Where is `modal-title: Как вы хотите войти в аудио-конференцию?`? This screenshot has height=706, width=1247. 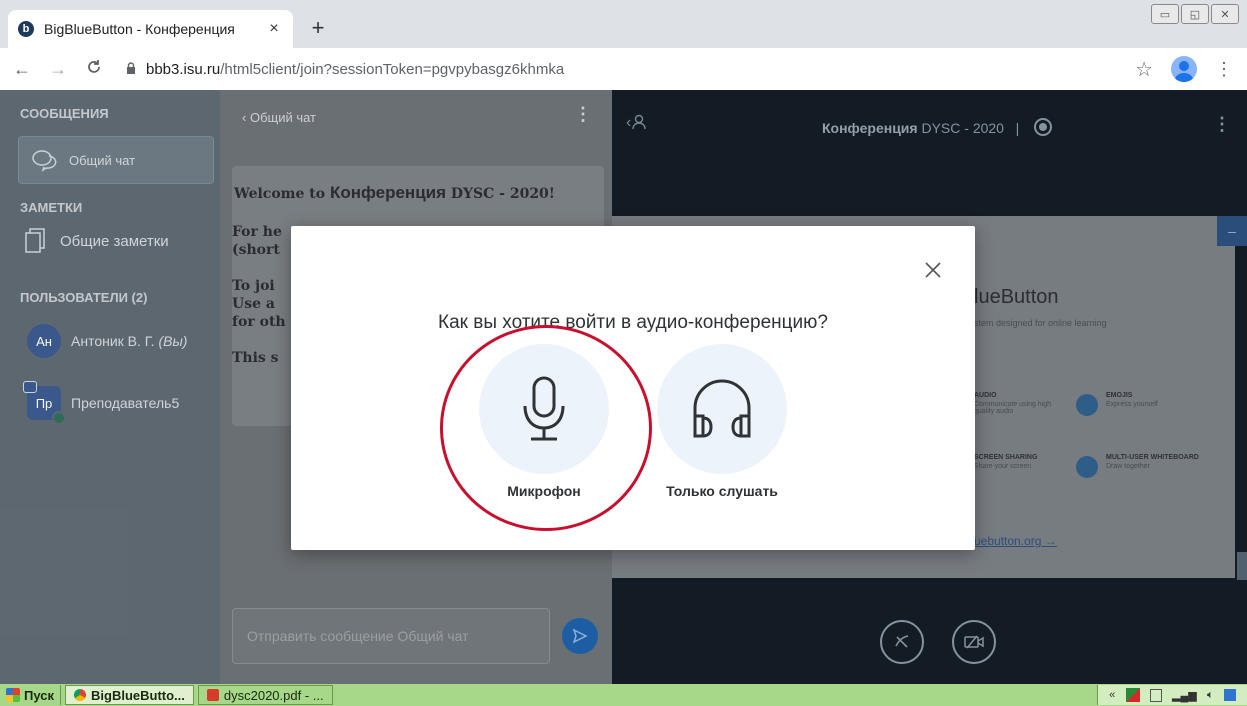
modal-title: Как вы хотите войти в аудио-конференцию? is located at coordinates (633, 322).